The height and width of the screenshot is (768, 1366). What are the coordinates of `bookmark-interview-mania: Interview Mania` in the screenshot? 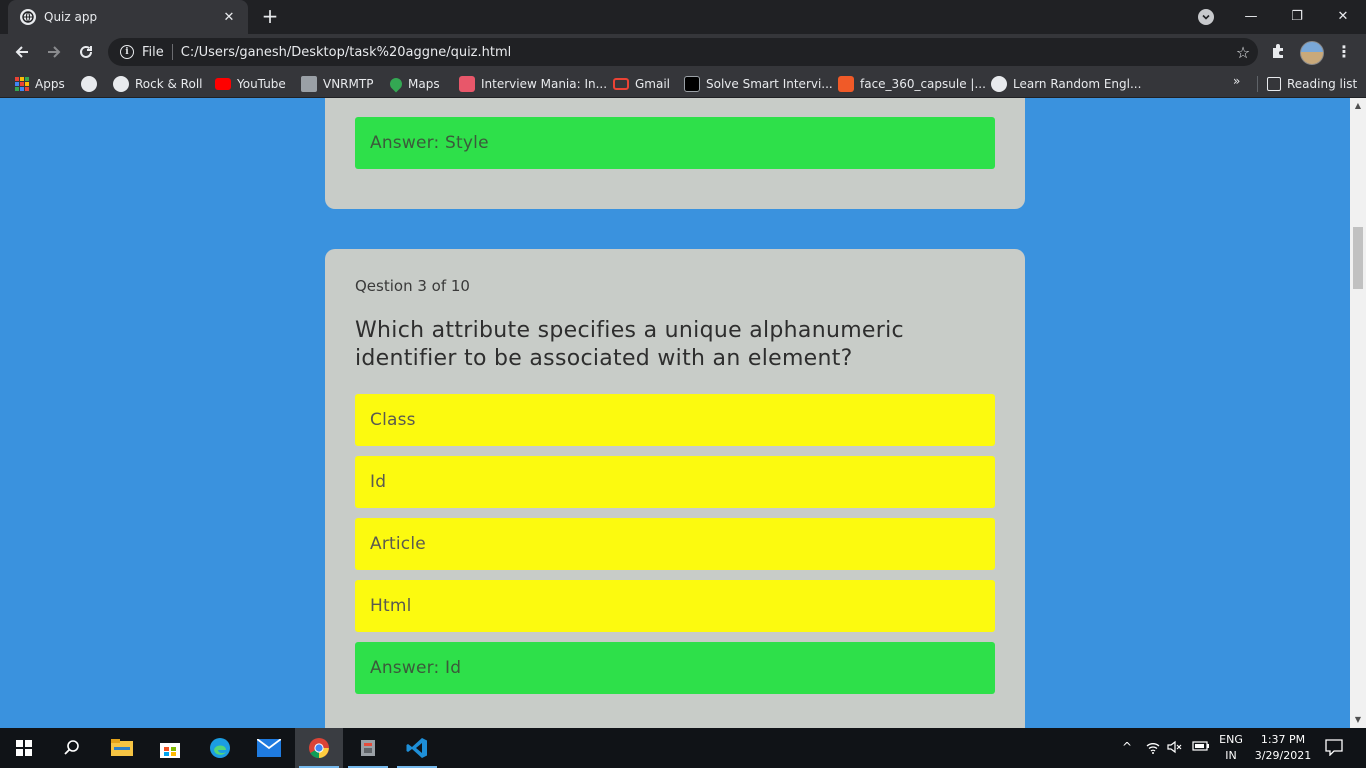 It's located at (533, 84).